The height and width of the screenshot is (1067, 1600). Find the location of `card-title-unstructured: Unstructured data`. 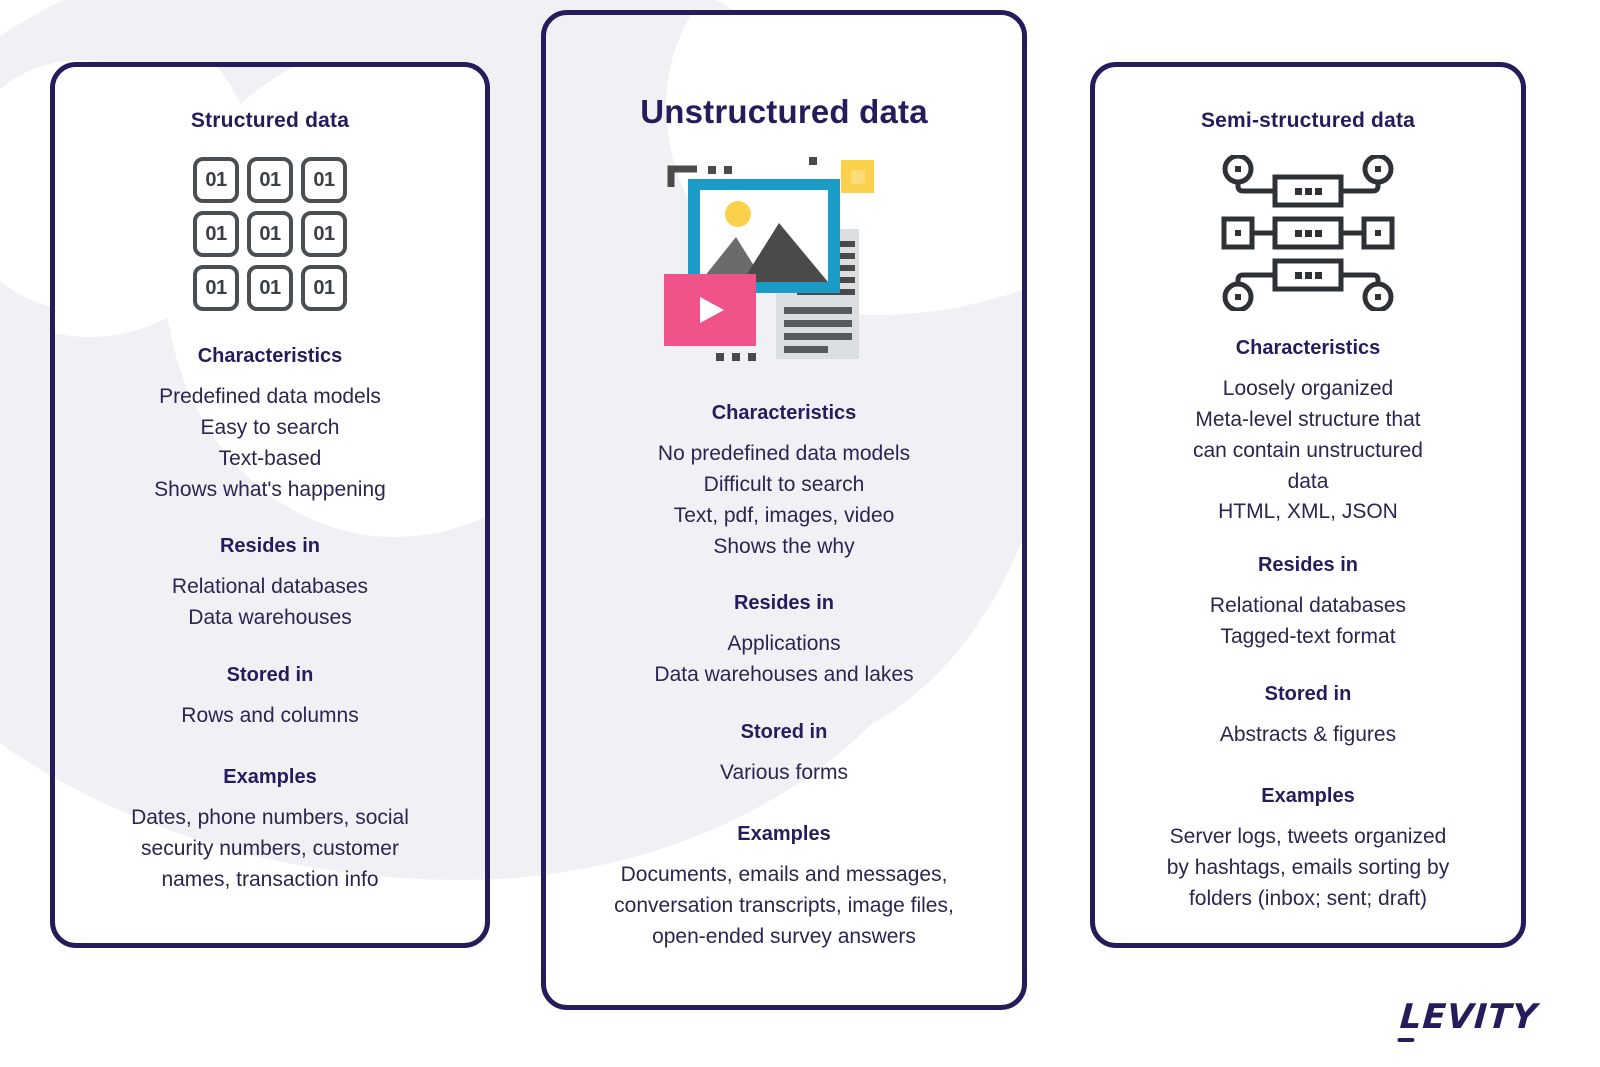

card-title-unstructured: Unstructured data is located at coordinates (784, 111).